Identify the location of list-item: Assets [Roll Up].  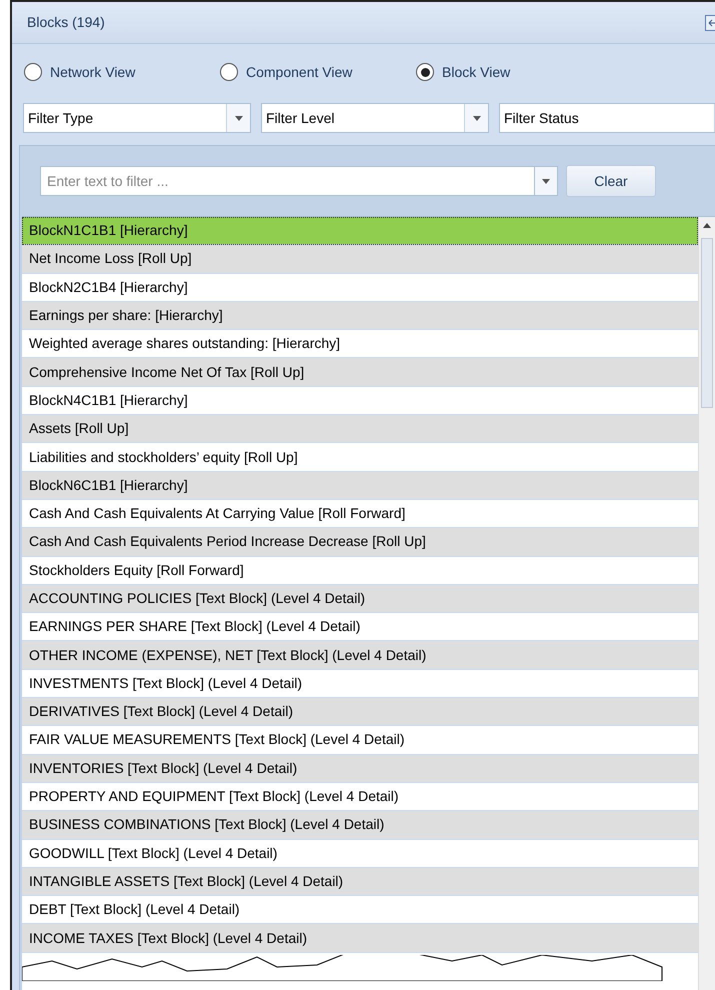
(360, 429).